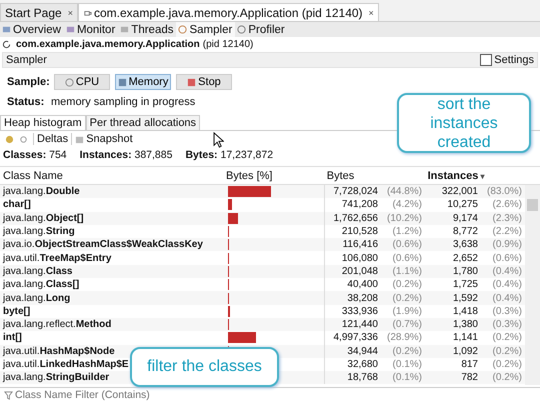 The height and width of the screenshot is (402, 540). What do you see at coordinates (32, 29) in the screenshot?
I see `view-tab: Overview` at bounding box center [32, 29].